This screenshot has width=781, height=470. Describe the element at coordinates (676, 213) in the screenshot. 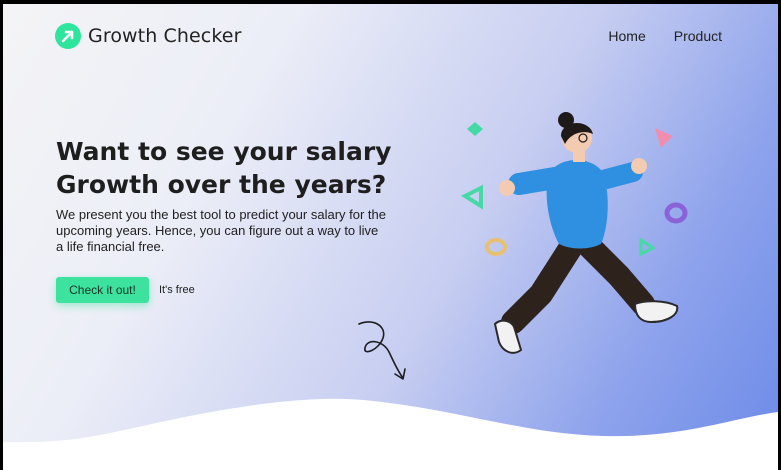

I see `purple-ring-shape` at that location.